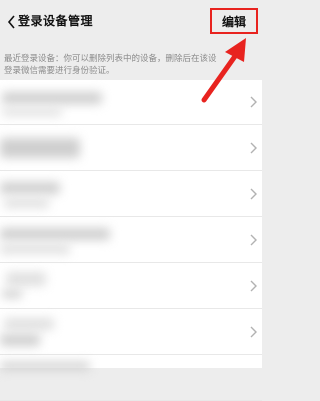 The width and height of the screenshot is (320, 401). Describe the element at coordinates (234, 21) in the screenshot. I see `edit-button: 编辑` at that location.